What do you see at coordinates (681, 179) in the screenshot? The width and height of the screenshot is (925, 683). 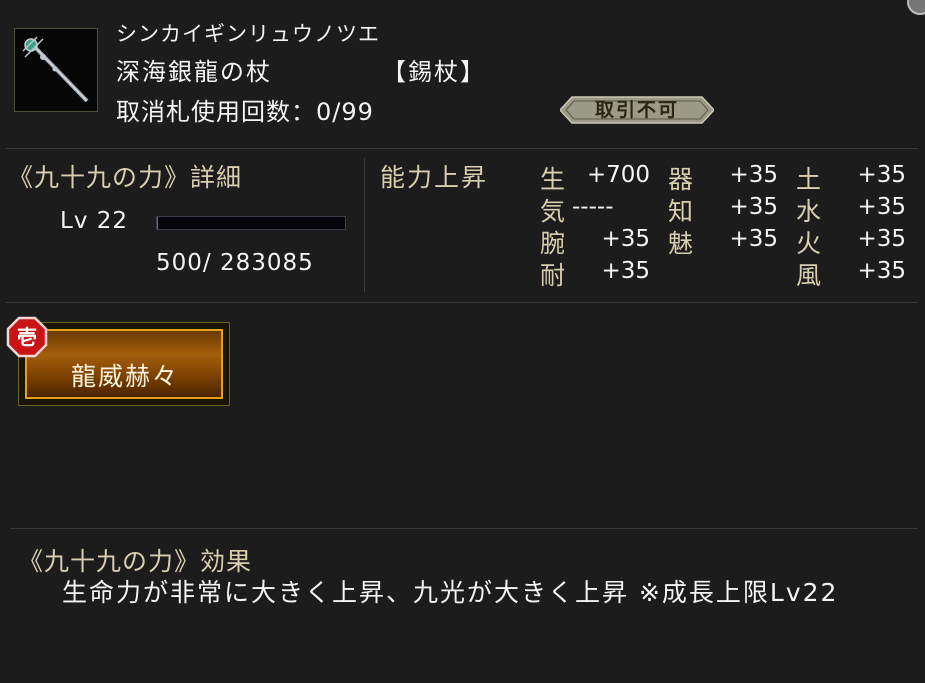 I see `stat-key-dex: 器` at bounding box center [681, 179].